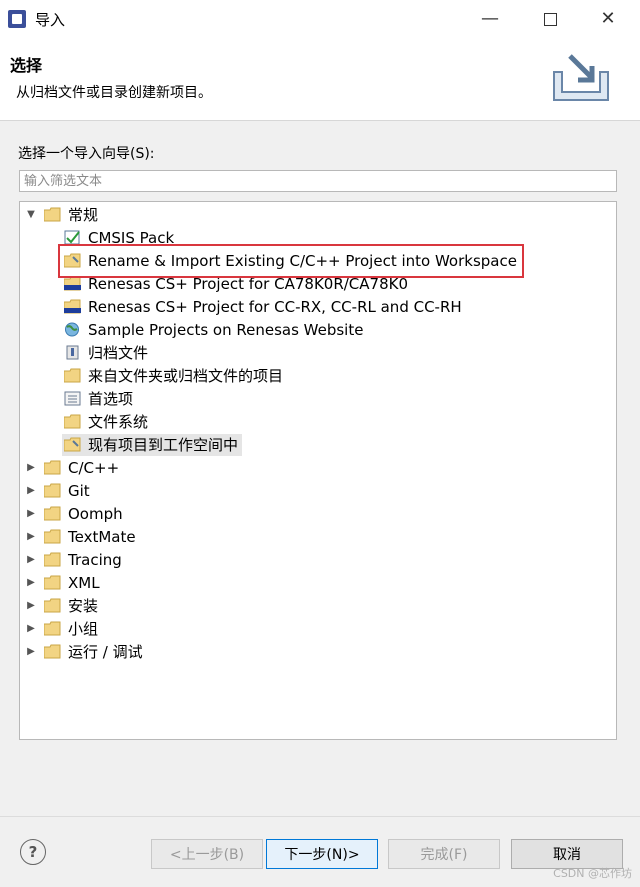 The image size is (640, 887). I want to click on import-wizard-icon, so click(581, 77).